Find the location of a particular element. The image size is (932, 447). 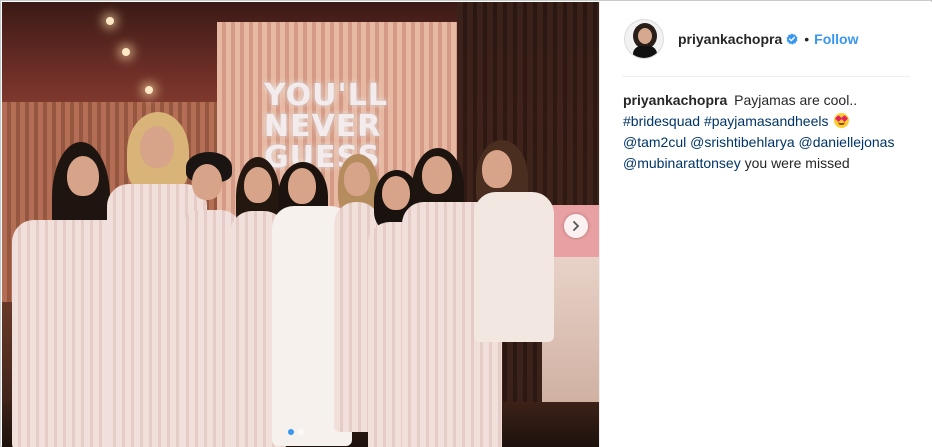

author-username: priyankachopra is located at coordinates (730, 39).